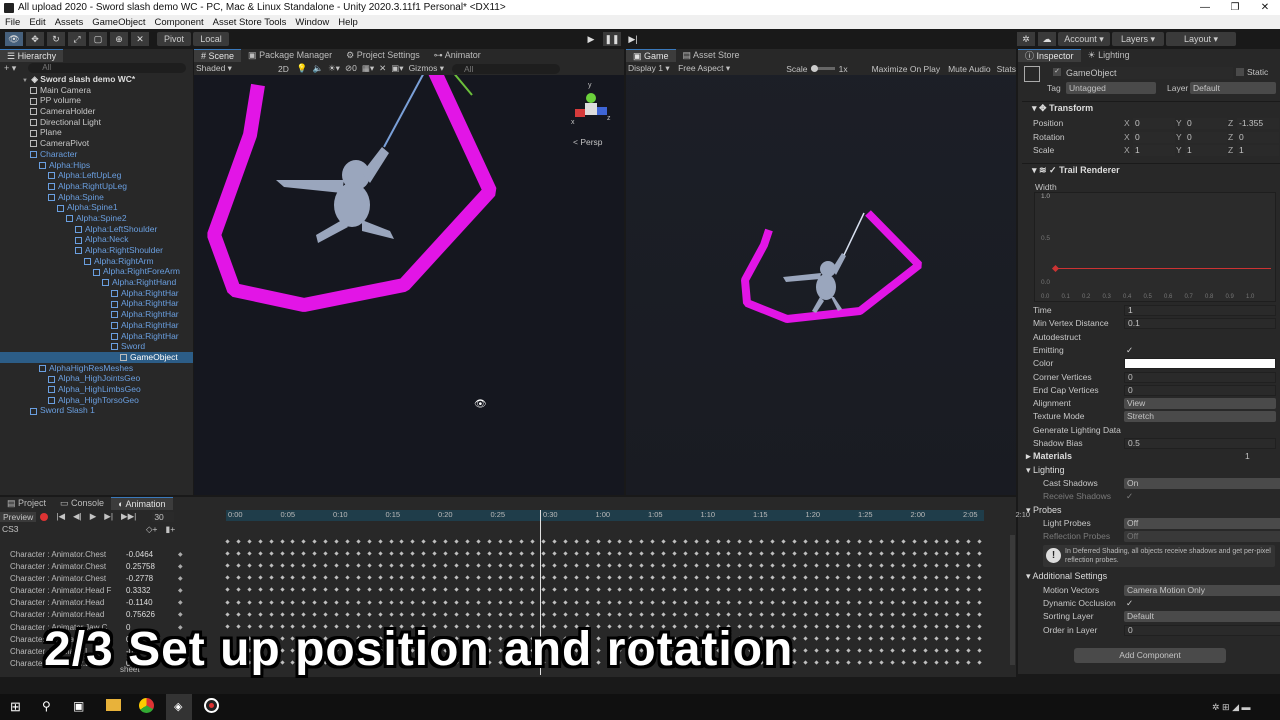 This screenshot has width=1280, height=720. Describe the element at coordinates (96, 567) in the screenshot. I see `animation-property-row: Character : Animator.Chest 0.25758 ◆` at that location.